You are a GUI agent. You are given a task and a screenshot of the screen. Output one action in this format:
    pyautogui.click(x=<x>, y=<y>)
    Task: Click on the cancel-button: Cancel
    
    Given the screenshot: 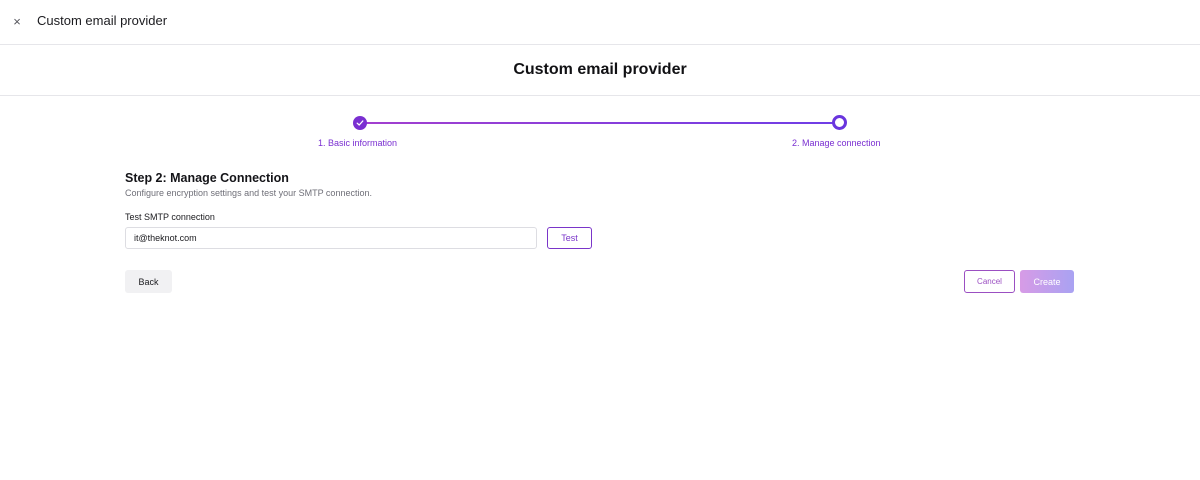 What is the action you would take?
    pyautogui.click(x=989, y=281)
    